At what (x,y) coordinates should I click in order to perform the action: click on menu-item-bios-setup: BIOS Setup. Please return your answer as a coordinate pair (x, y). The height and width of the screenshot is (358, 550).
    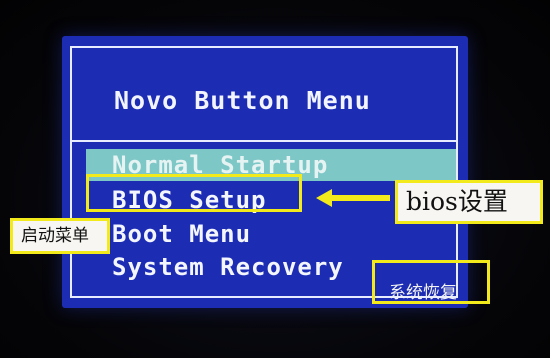
    Looking at the image, I should click on (189, 200).